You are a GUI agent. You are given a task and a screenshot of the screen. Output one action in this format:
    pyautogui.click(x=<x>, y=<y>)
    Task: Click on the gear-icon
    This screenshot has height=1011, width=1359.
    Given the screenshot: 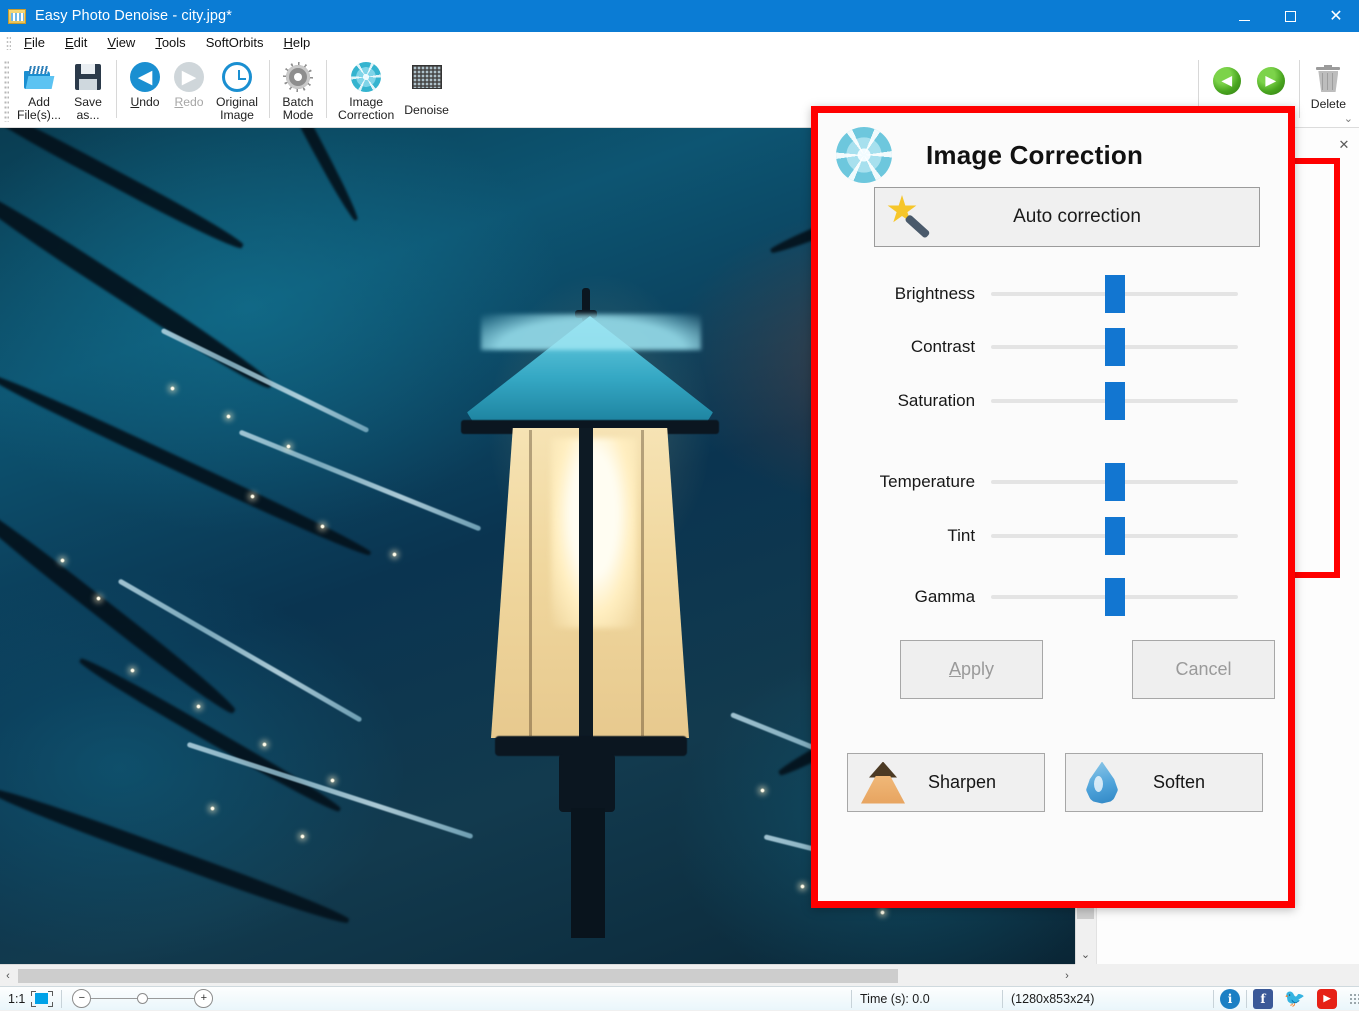 What is the action you would take?
    pyautogui.click(x=298, y=77)
    